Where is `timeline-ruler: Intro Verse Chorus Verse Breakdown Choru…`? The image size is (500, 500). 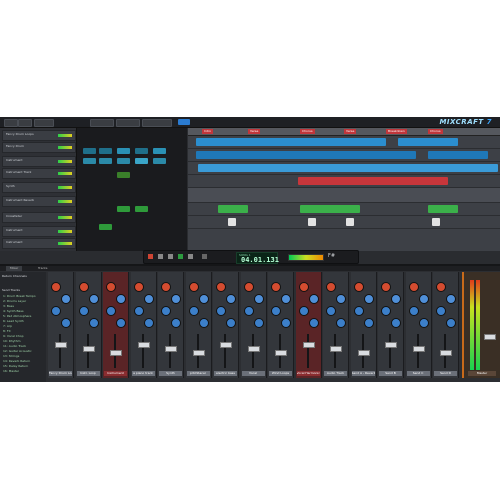 timeline-ruler: Intro Verse Chorus Verse Breakdown Choru… is located at coordinates (344, 132).